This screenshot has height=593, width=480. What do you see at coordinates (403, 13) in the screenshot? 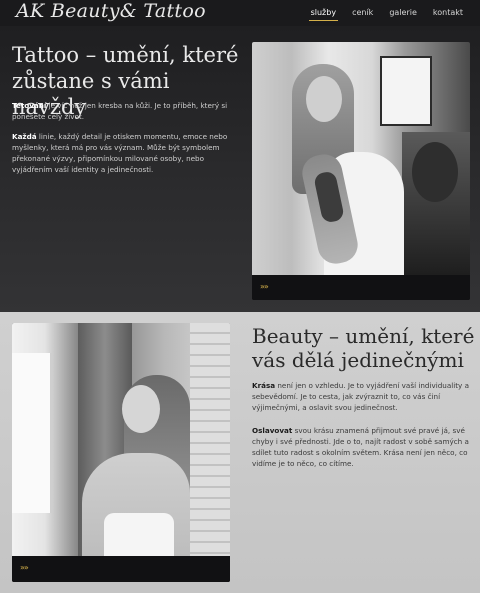
I see `nav-item-galerie: galerie` at bounding box center [403, 13].